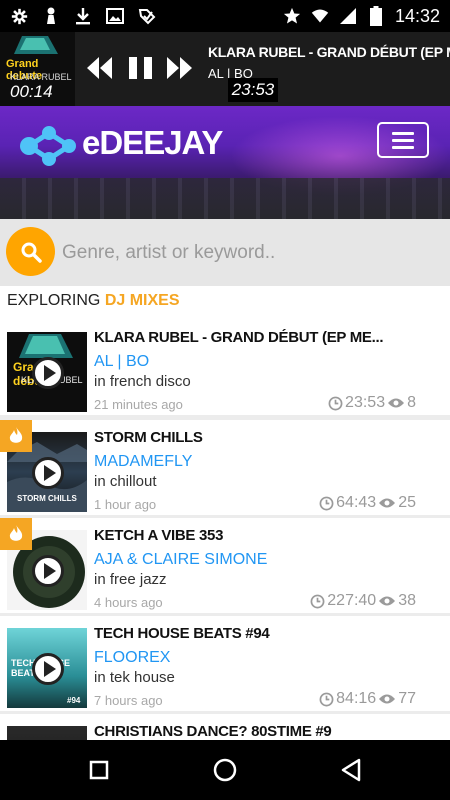  I want to click on artwork-artist: KLARA RUBEL, so click(41, 77).